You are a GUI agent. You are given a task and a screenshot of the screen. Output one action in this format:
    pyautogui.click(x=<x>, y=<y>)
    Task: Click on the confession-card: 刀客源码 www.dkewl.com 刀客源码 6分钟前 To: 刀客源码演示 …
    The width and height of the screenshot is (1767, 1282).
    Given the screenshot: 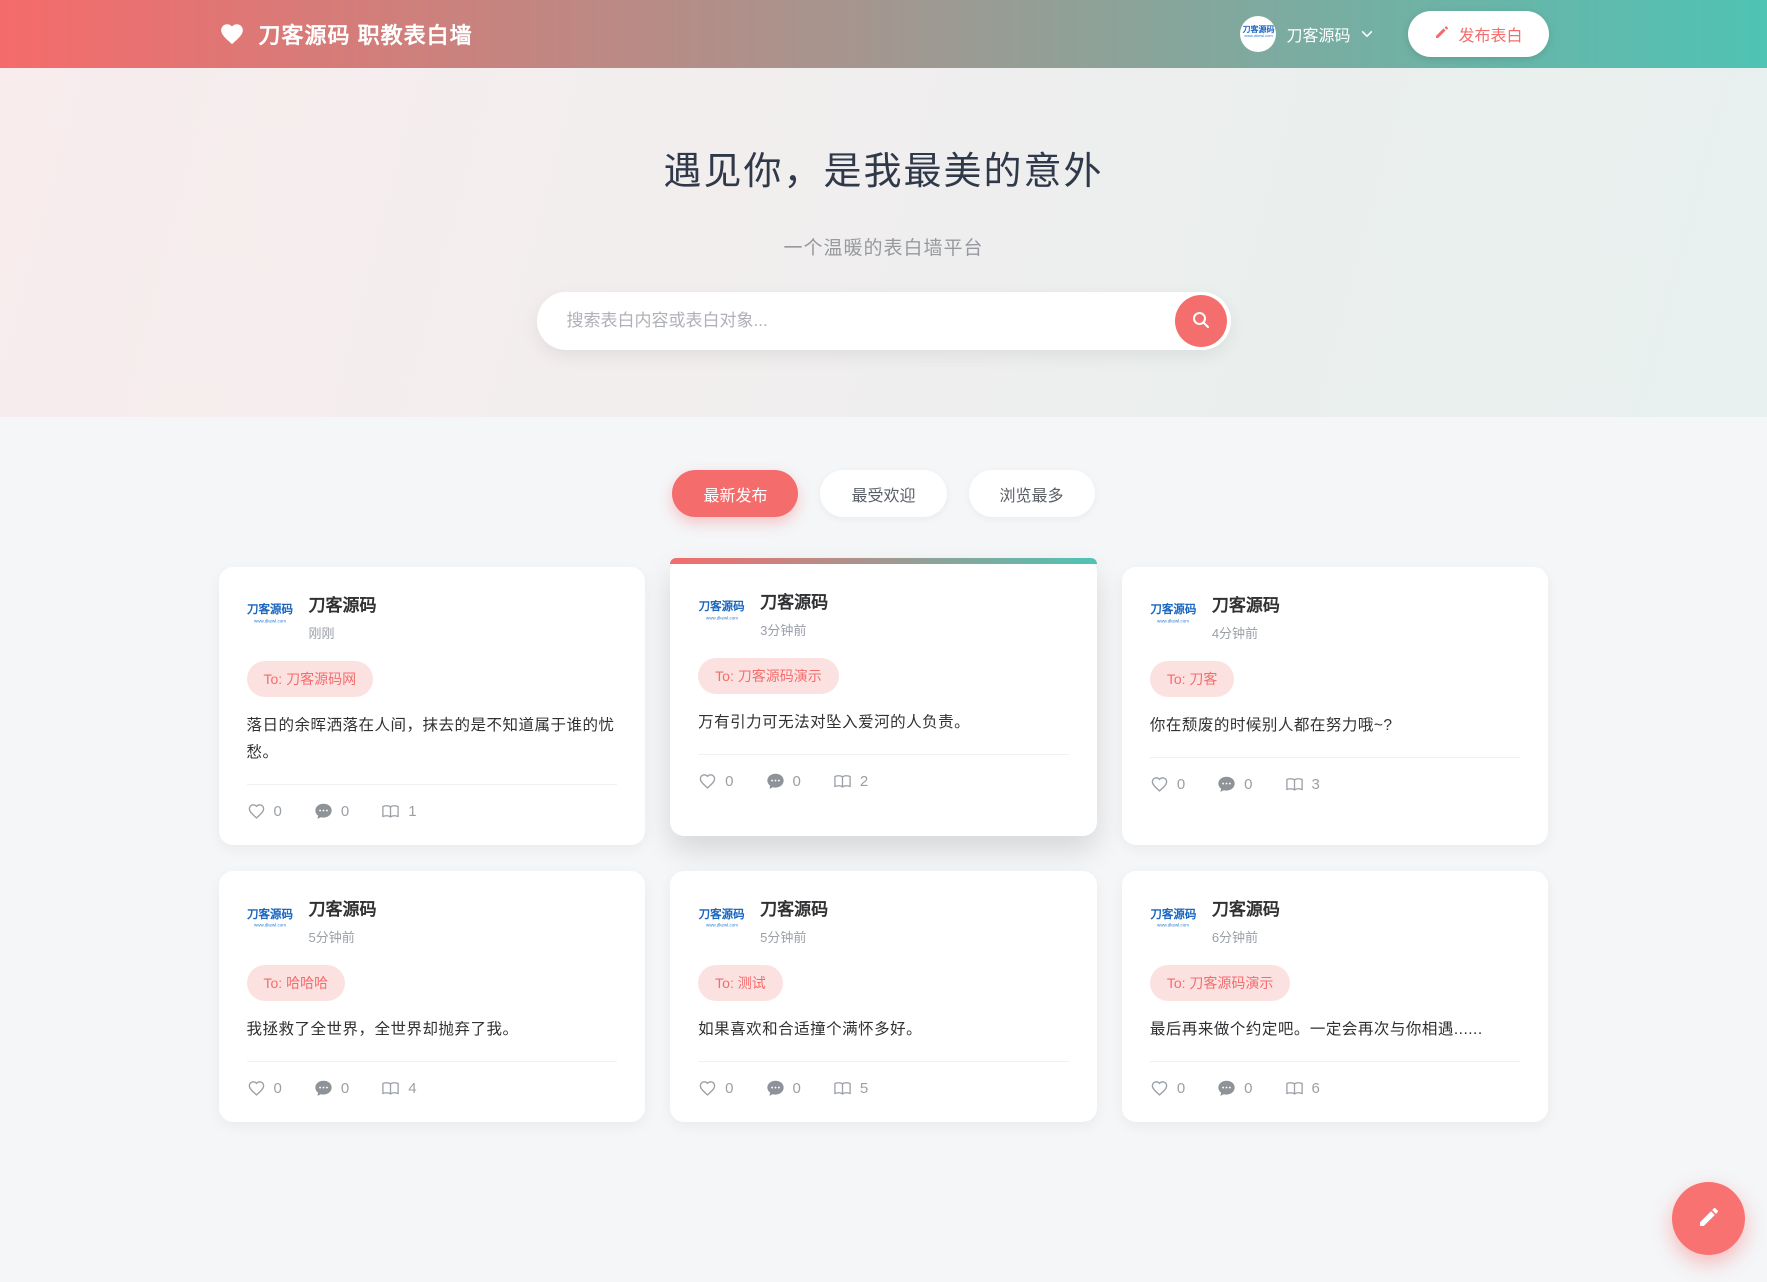 What is the action you would take?
    pyautogui.click(x=1335, y=997)
    